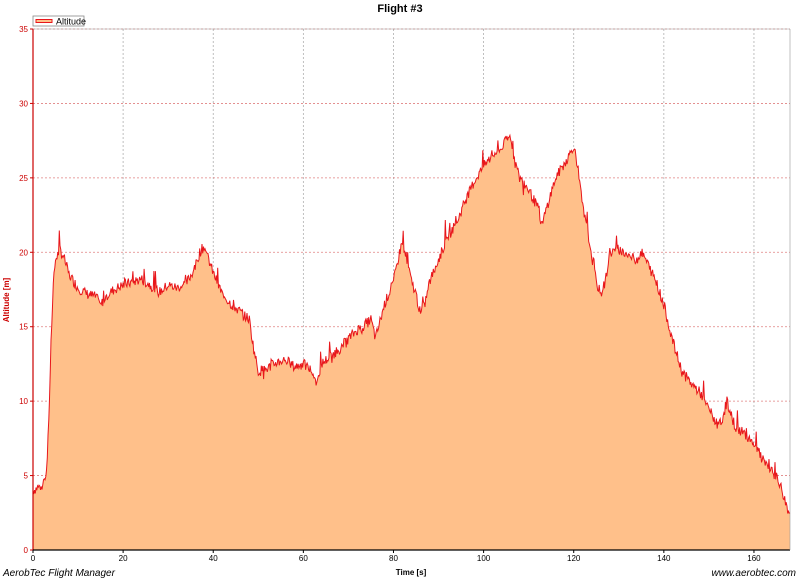  What do you see at coordinates (23, 29) in the screenshot?
I see `y-tick-label: 35` at bounding box center [23, 29].